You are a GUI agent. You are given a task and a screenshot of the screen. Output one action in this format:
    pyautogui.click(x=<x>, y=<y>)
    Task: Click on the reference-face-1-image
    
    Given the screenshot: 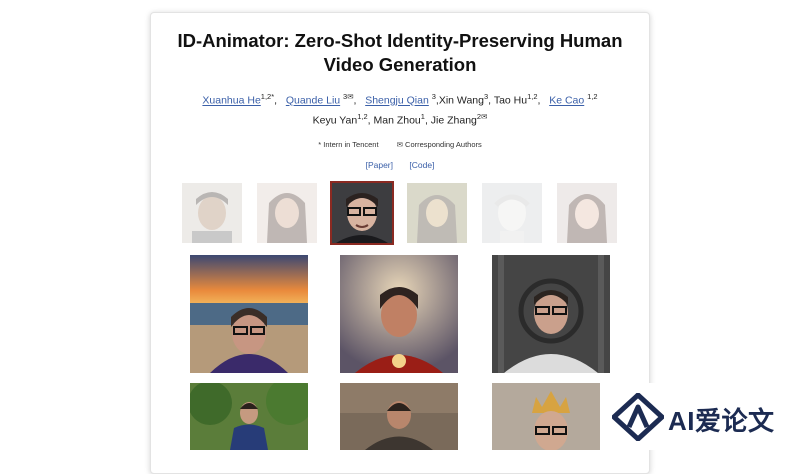 What is the action you would take?
    pyautogui.click(x=212, y=213)
    